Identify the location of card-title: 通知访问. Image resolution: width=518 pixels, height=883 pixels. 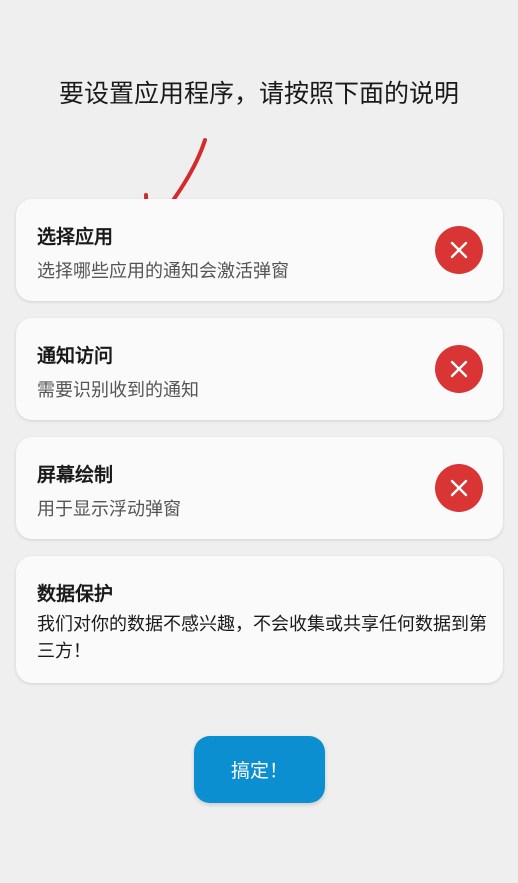
(75, 356).